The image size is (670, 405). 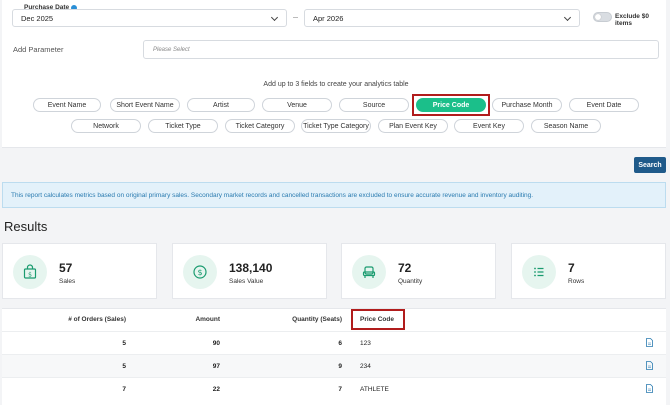 What do you see at coordinates (336, 126) in the screenshot?
I see `chip-ticket-type-category: Ticket Type Category` at bounding box center [336, 126].